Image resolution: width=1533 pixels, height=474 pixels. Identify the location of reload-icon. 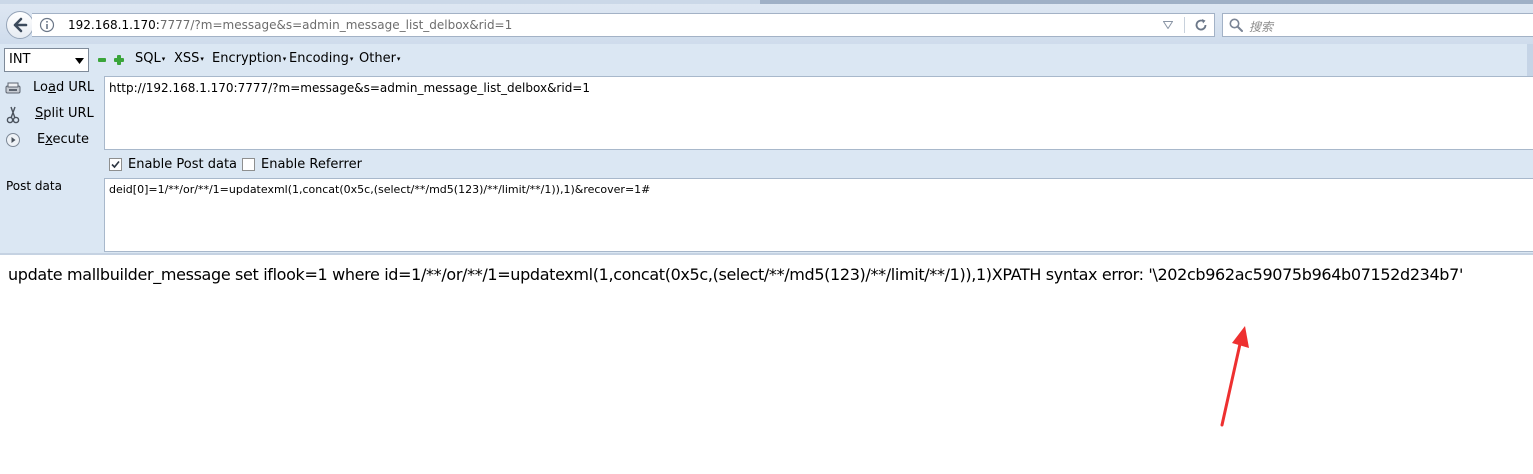
(1201, 25).